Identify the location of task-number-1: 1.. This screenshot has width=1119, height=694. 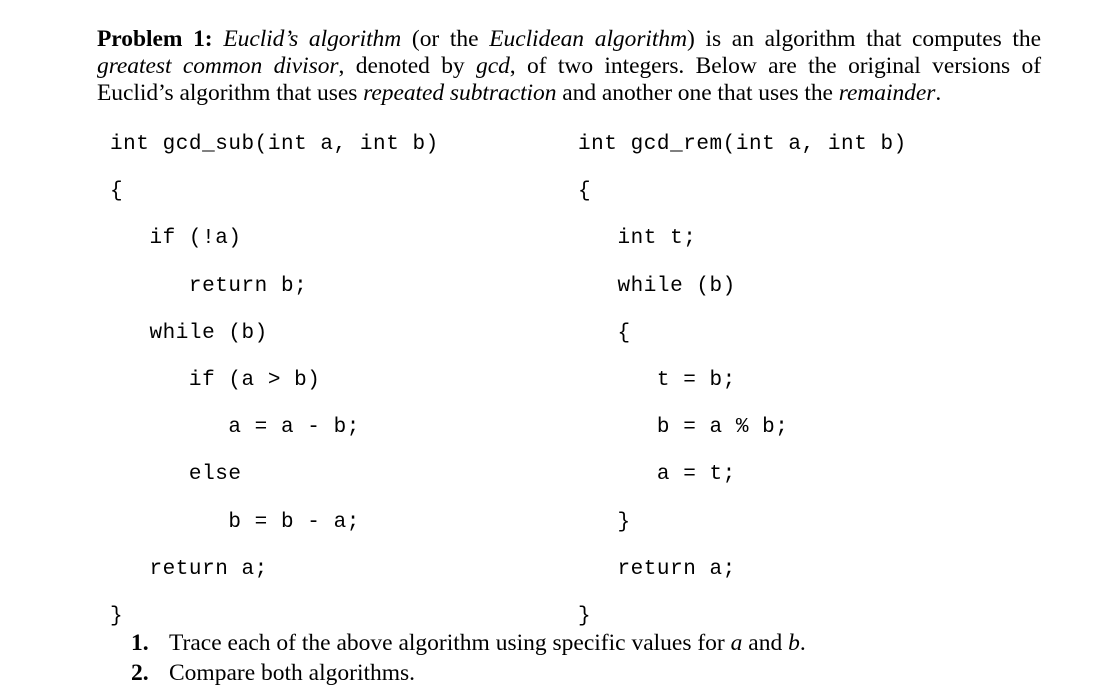
(140, 643).